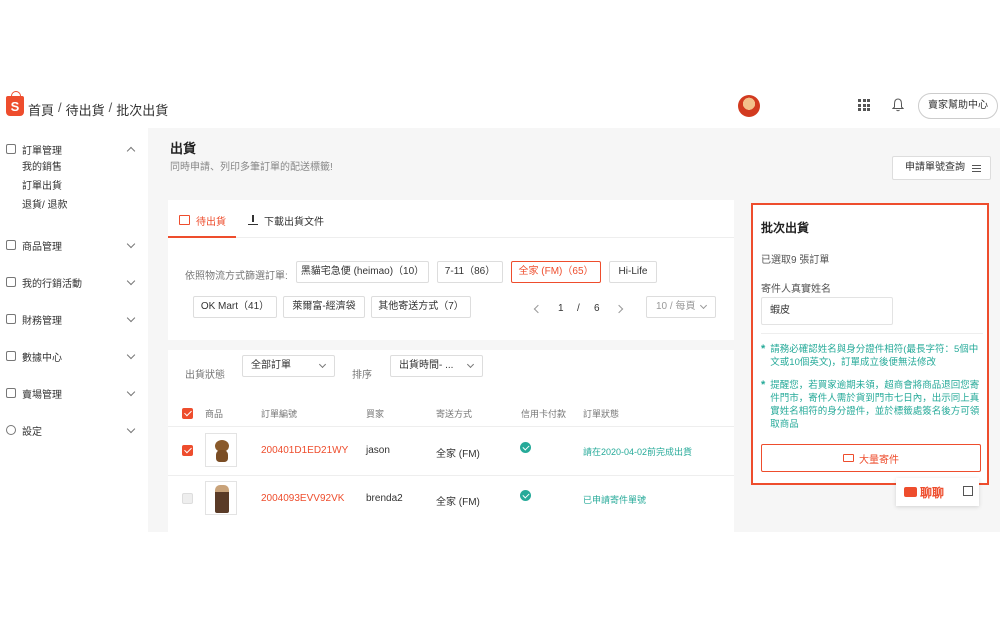 This screenshot has height=618, width=1000. What do you see at coordinates (470, 272) in the screenshot?
I see `filter-chip-711: 7-11（86）` at bounding box center [470, 272].